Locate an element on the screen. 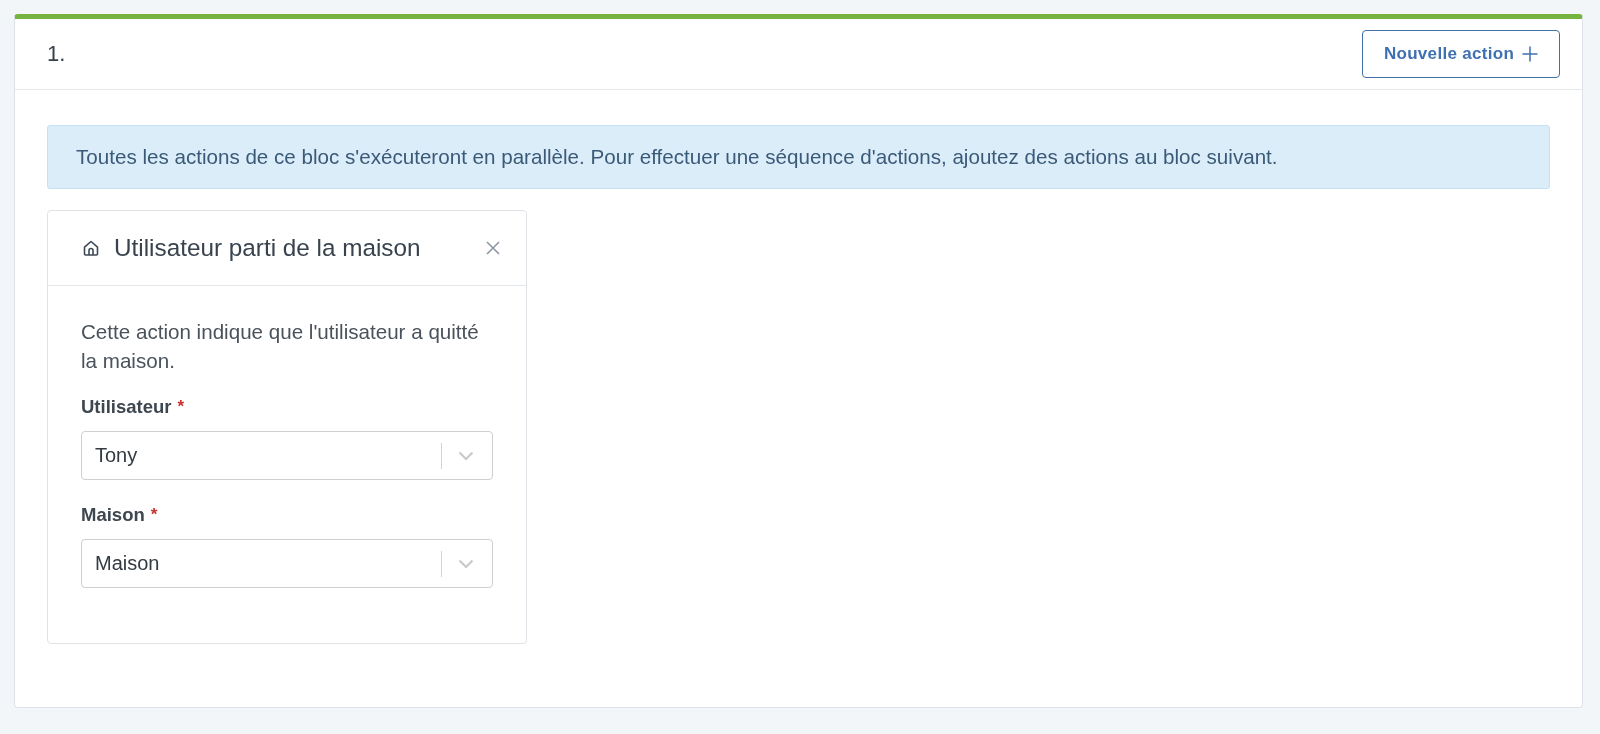 This screenshot has width=1600, height=734. close-button is located at coordinates (493, 248).